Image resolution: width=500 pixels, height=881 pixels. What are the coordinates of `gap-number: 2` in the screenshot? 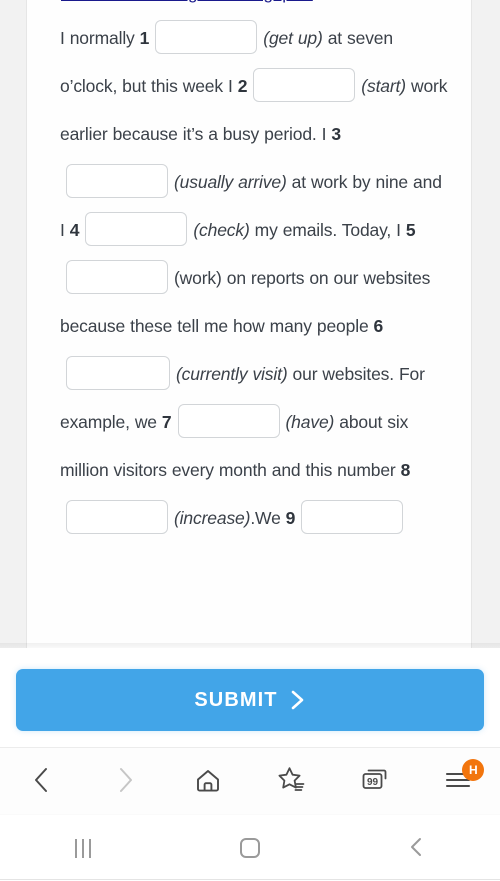 It's located at (242, 86).